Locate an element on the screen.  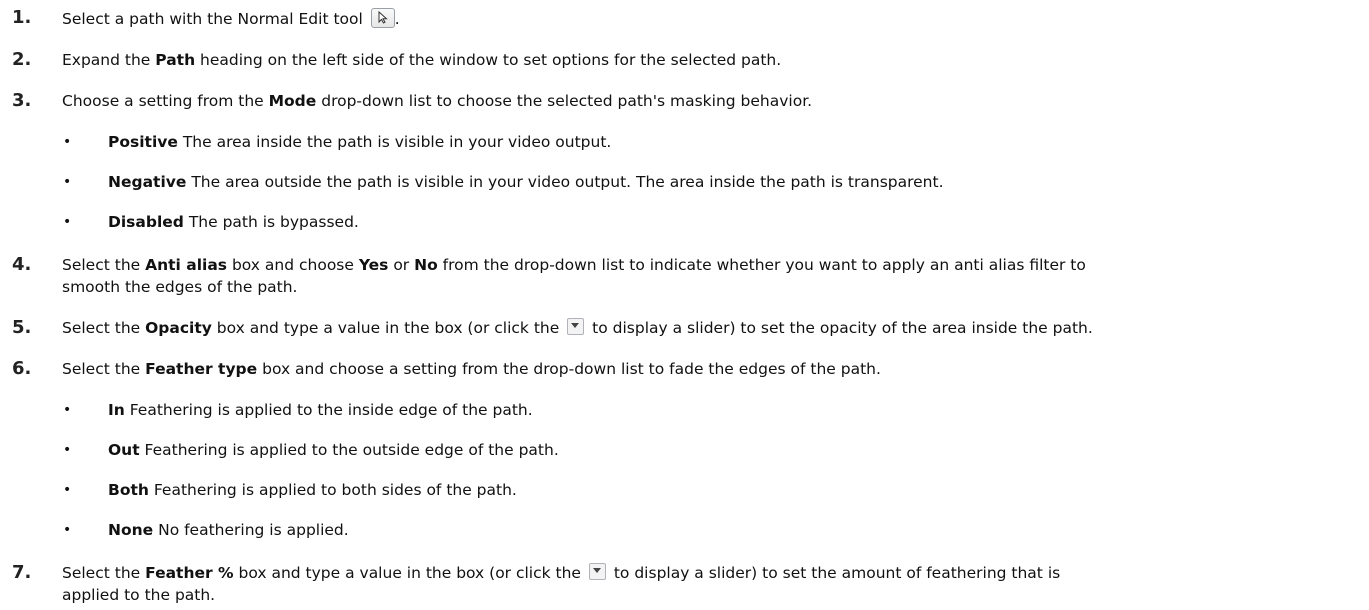
step-number: 7. is located at coordinates (22, 572).